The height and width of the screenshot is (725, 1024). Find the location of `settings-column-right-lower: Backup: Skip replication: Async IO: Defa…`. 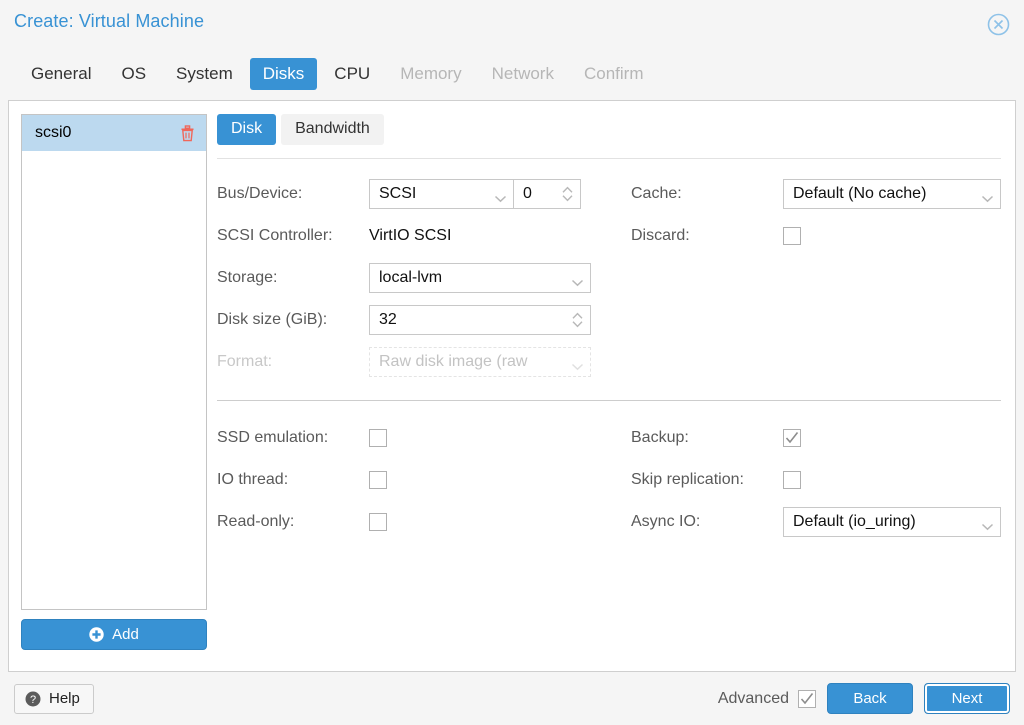

settings-column-right-lower: Backup: Skip replication: Async IO: Defa… is located at coordinates (805, 480).